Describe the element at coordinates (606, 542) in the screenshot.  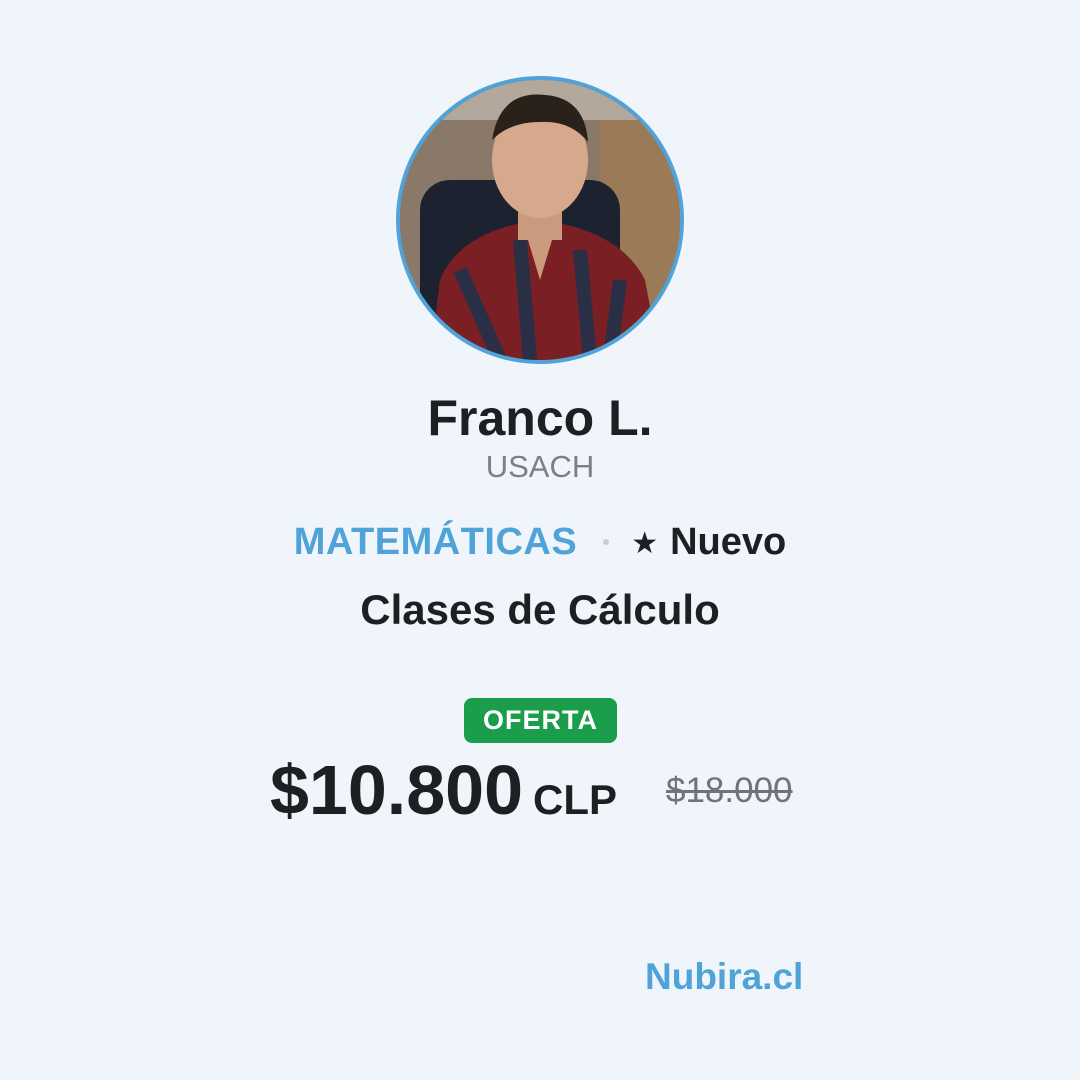
I see `separator-dot` at that location.